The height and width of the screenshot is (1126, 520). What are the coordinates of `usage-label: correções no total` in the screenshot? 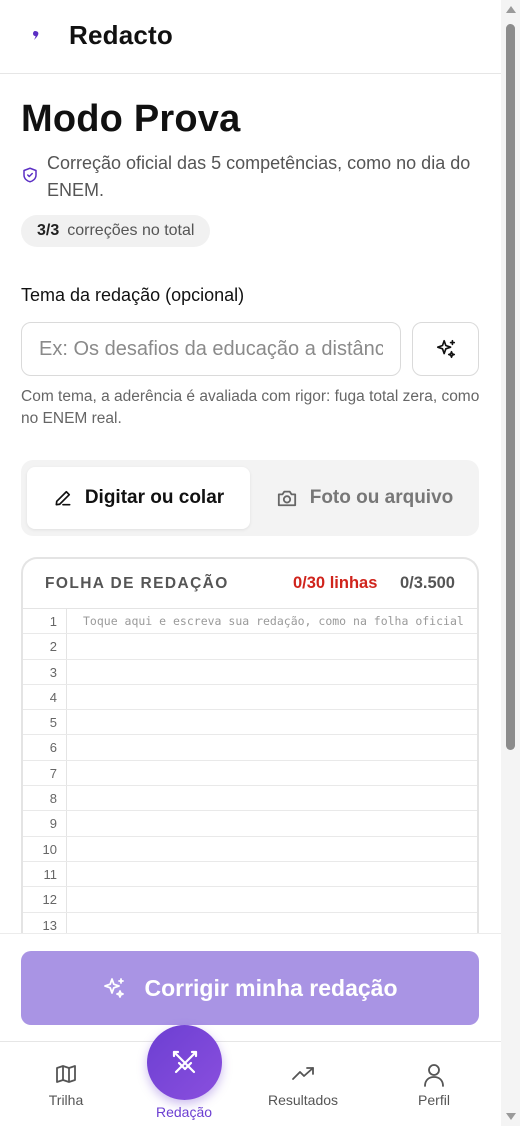 It's located at (131, 230).